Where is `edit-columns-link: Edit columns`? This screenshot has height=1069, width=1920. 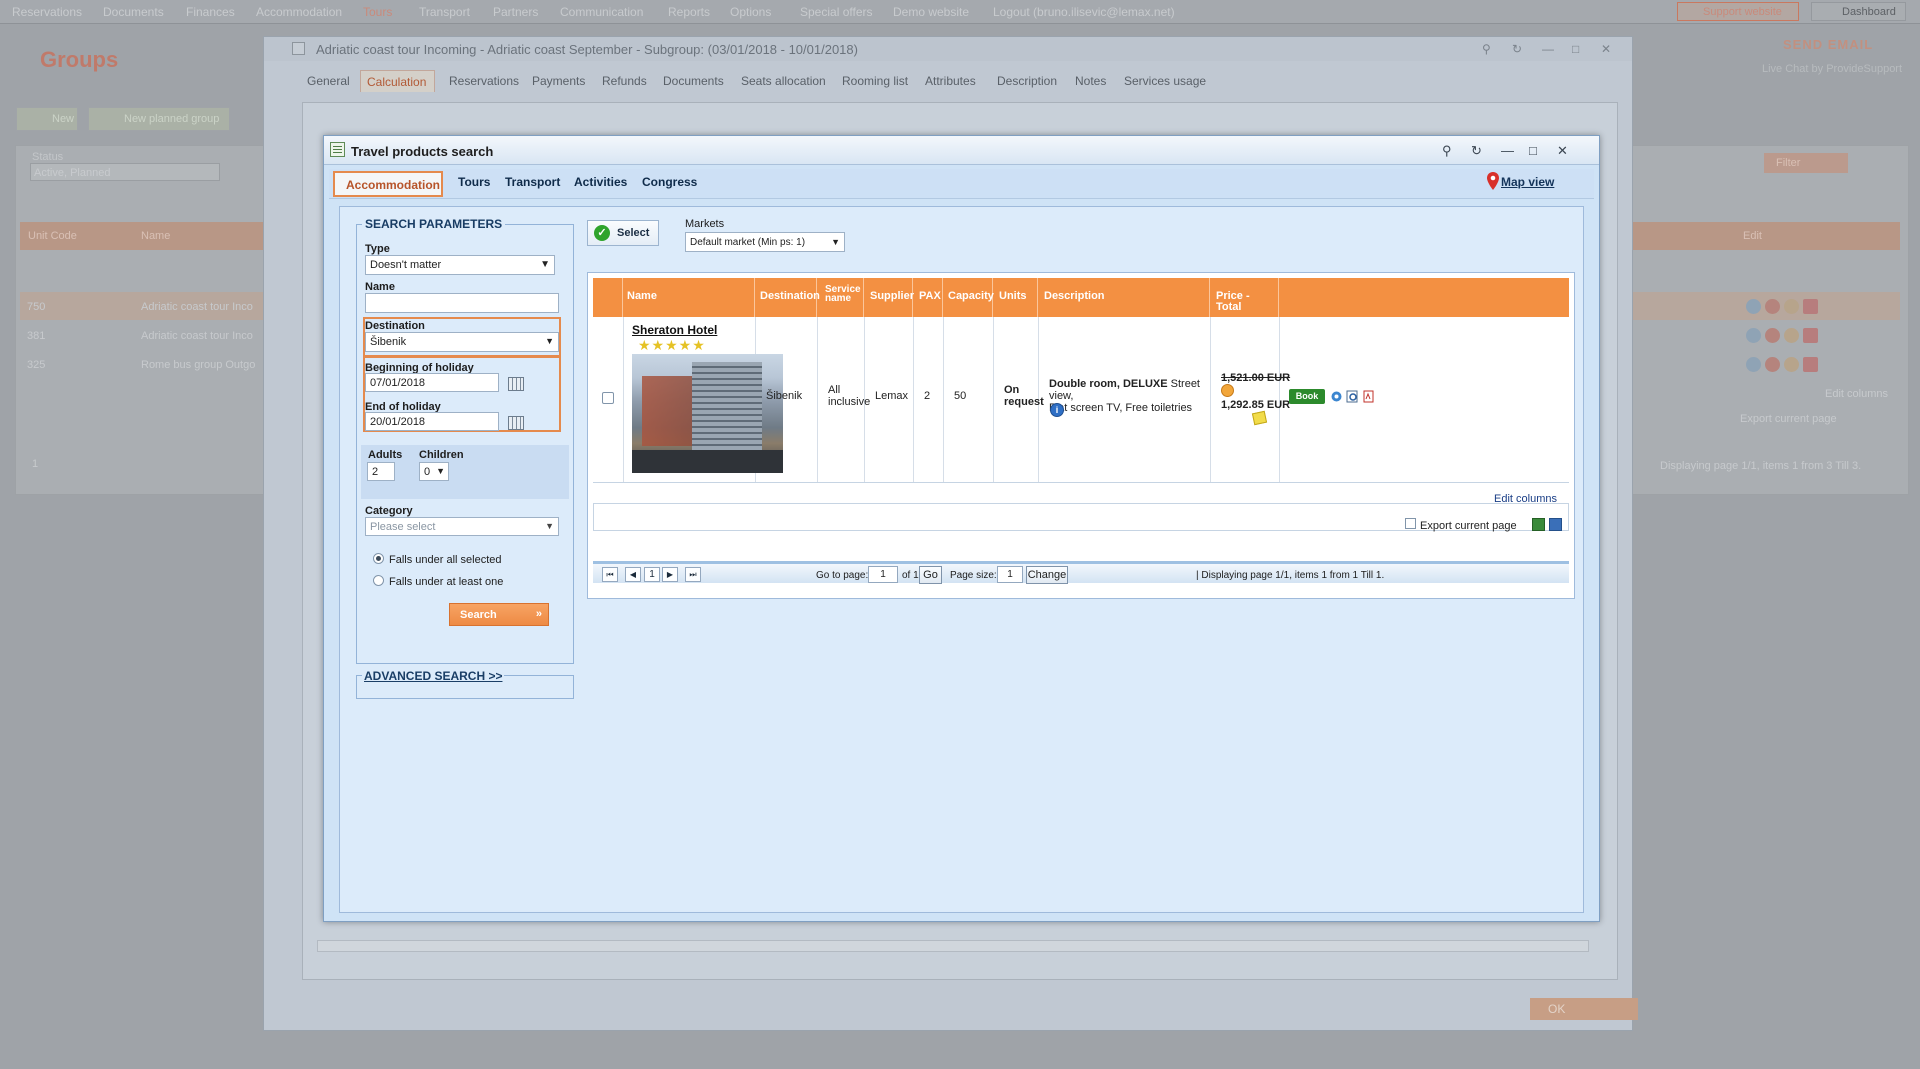
edit-columns-link: Edit columns is located at coordinates (1856, 394).